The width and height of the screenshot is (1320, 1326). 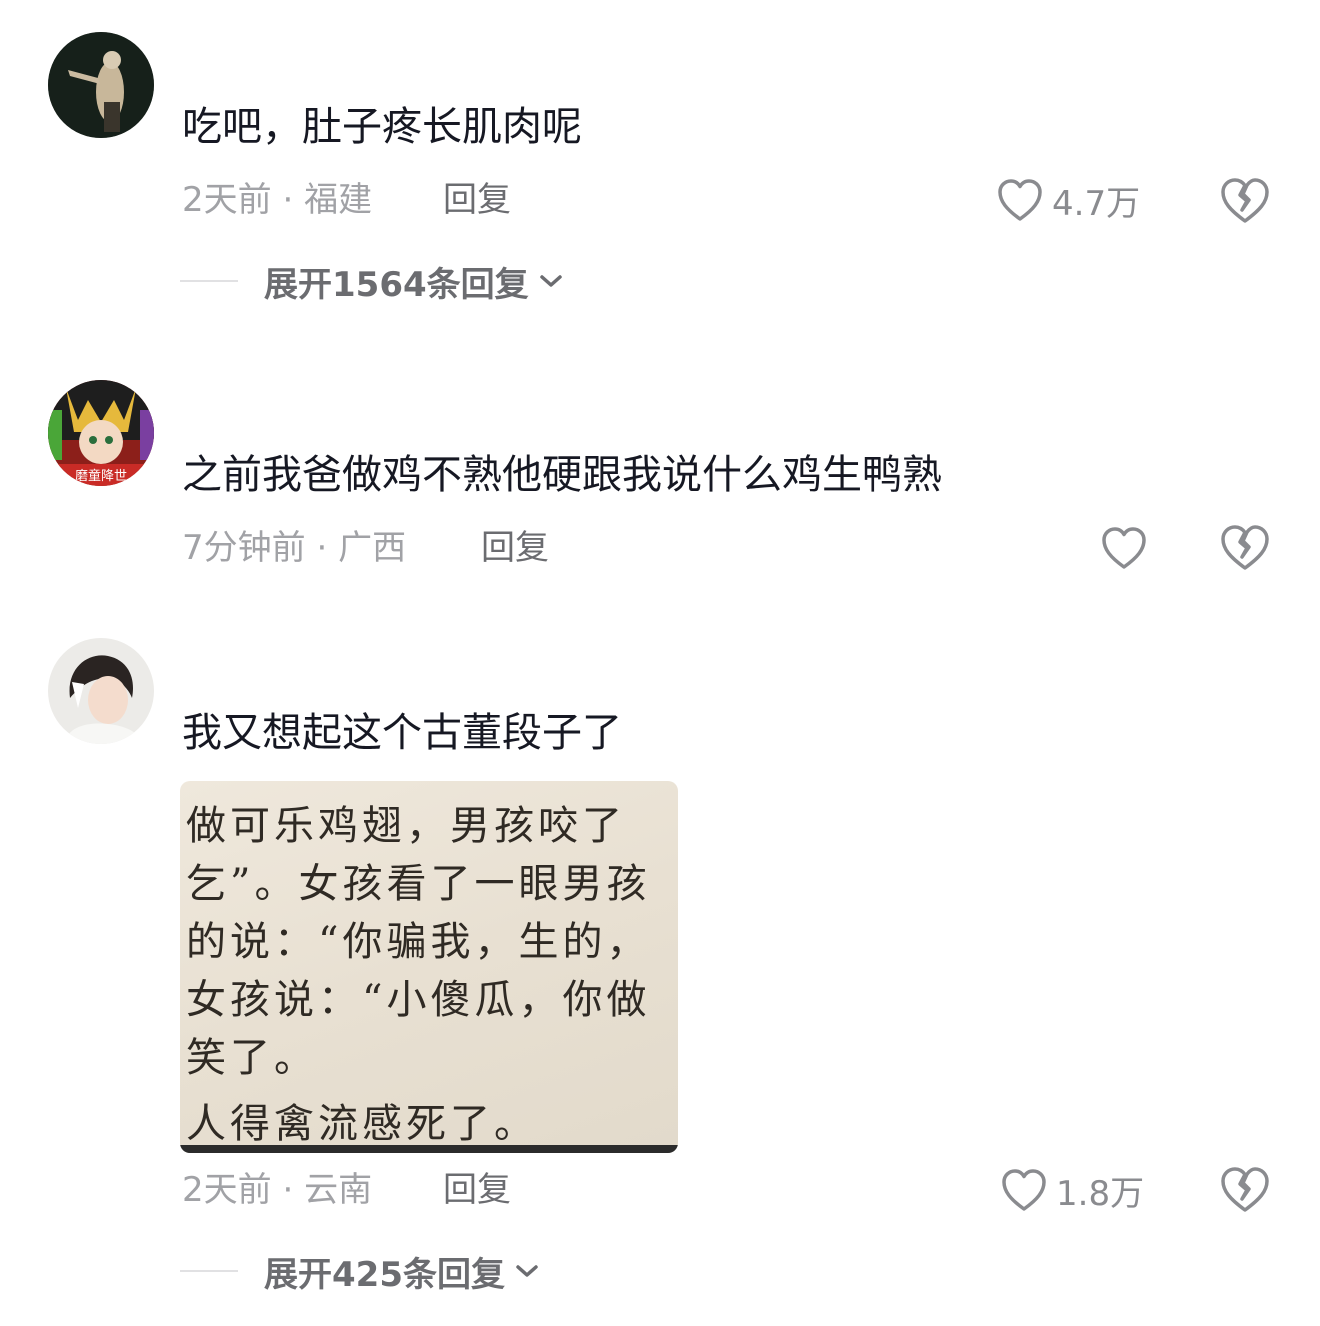 What do you see at coordinates (396, 284) in the screenshot?
I see `expand-replies-label: 展开1564条回复` at bounding box center [396, 284].